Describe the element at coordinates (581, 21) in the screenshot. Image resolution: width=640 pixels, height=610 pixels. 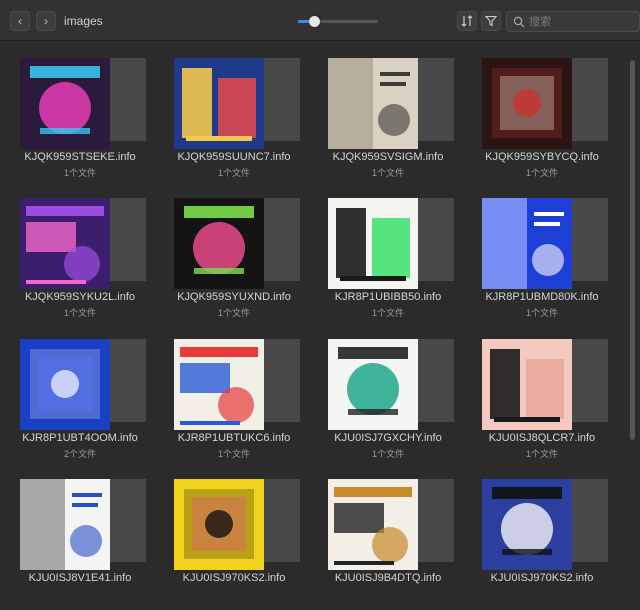
I see `search-input` at that location.